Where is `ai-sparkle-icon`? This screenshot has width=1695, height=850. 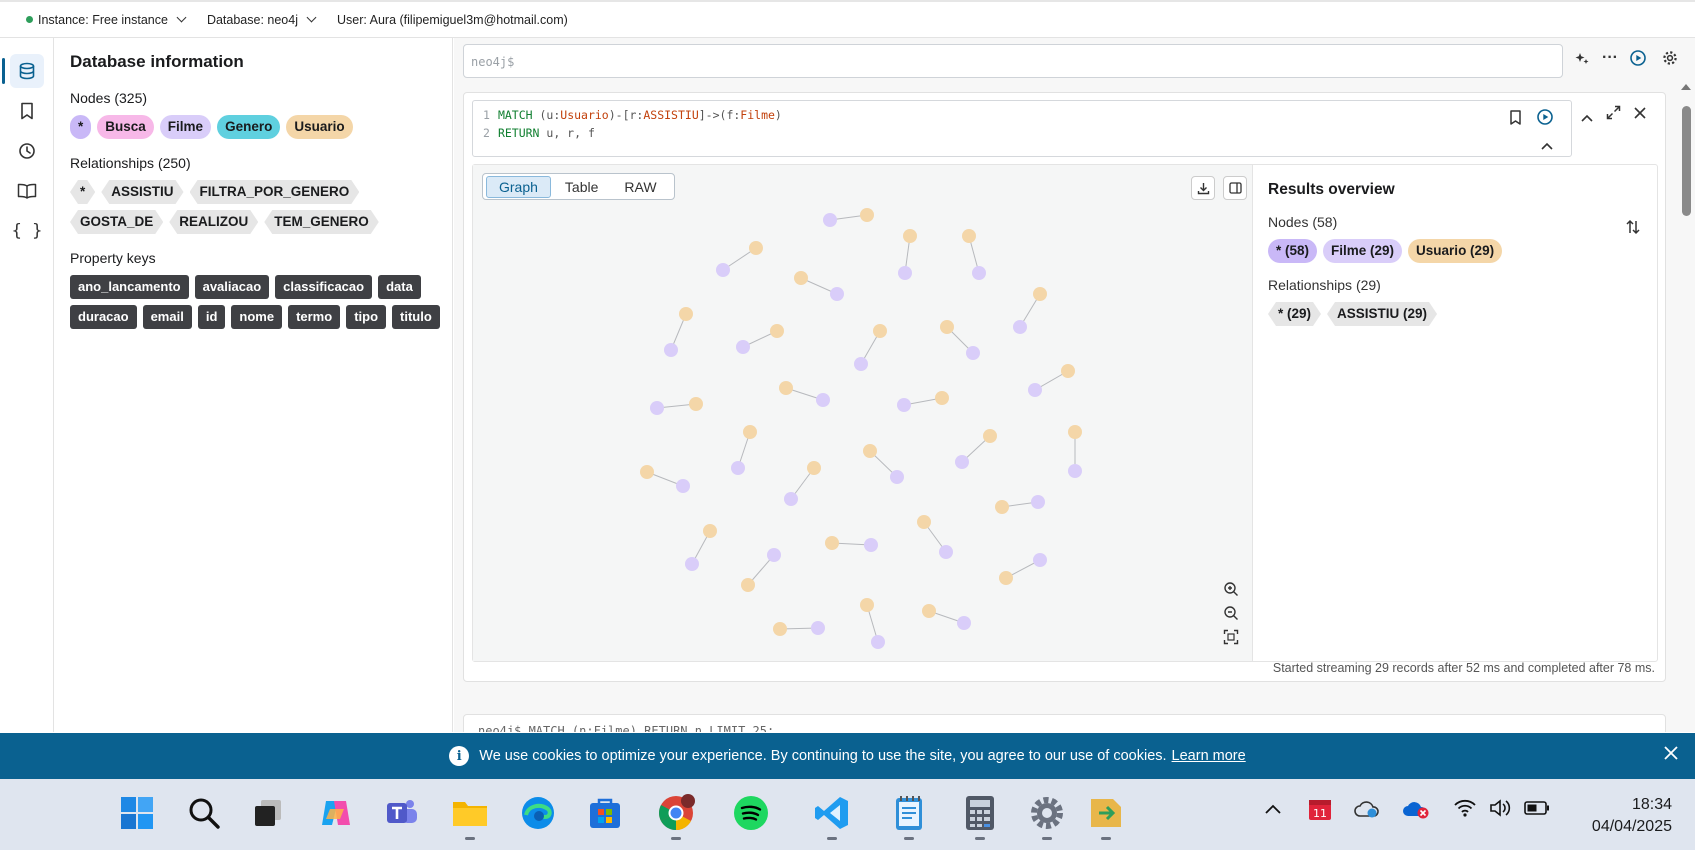 ai-sparkle-icon is located at coordinates (1582, 61).